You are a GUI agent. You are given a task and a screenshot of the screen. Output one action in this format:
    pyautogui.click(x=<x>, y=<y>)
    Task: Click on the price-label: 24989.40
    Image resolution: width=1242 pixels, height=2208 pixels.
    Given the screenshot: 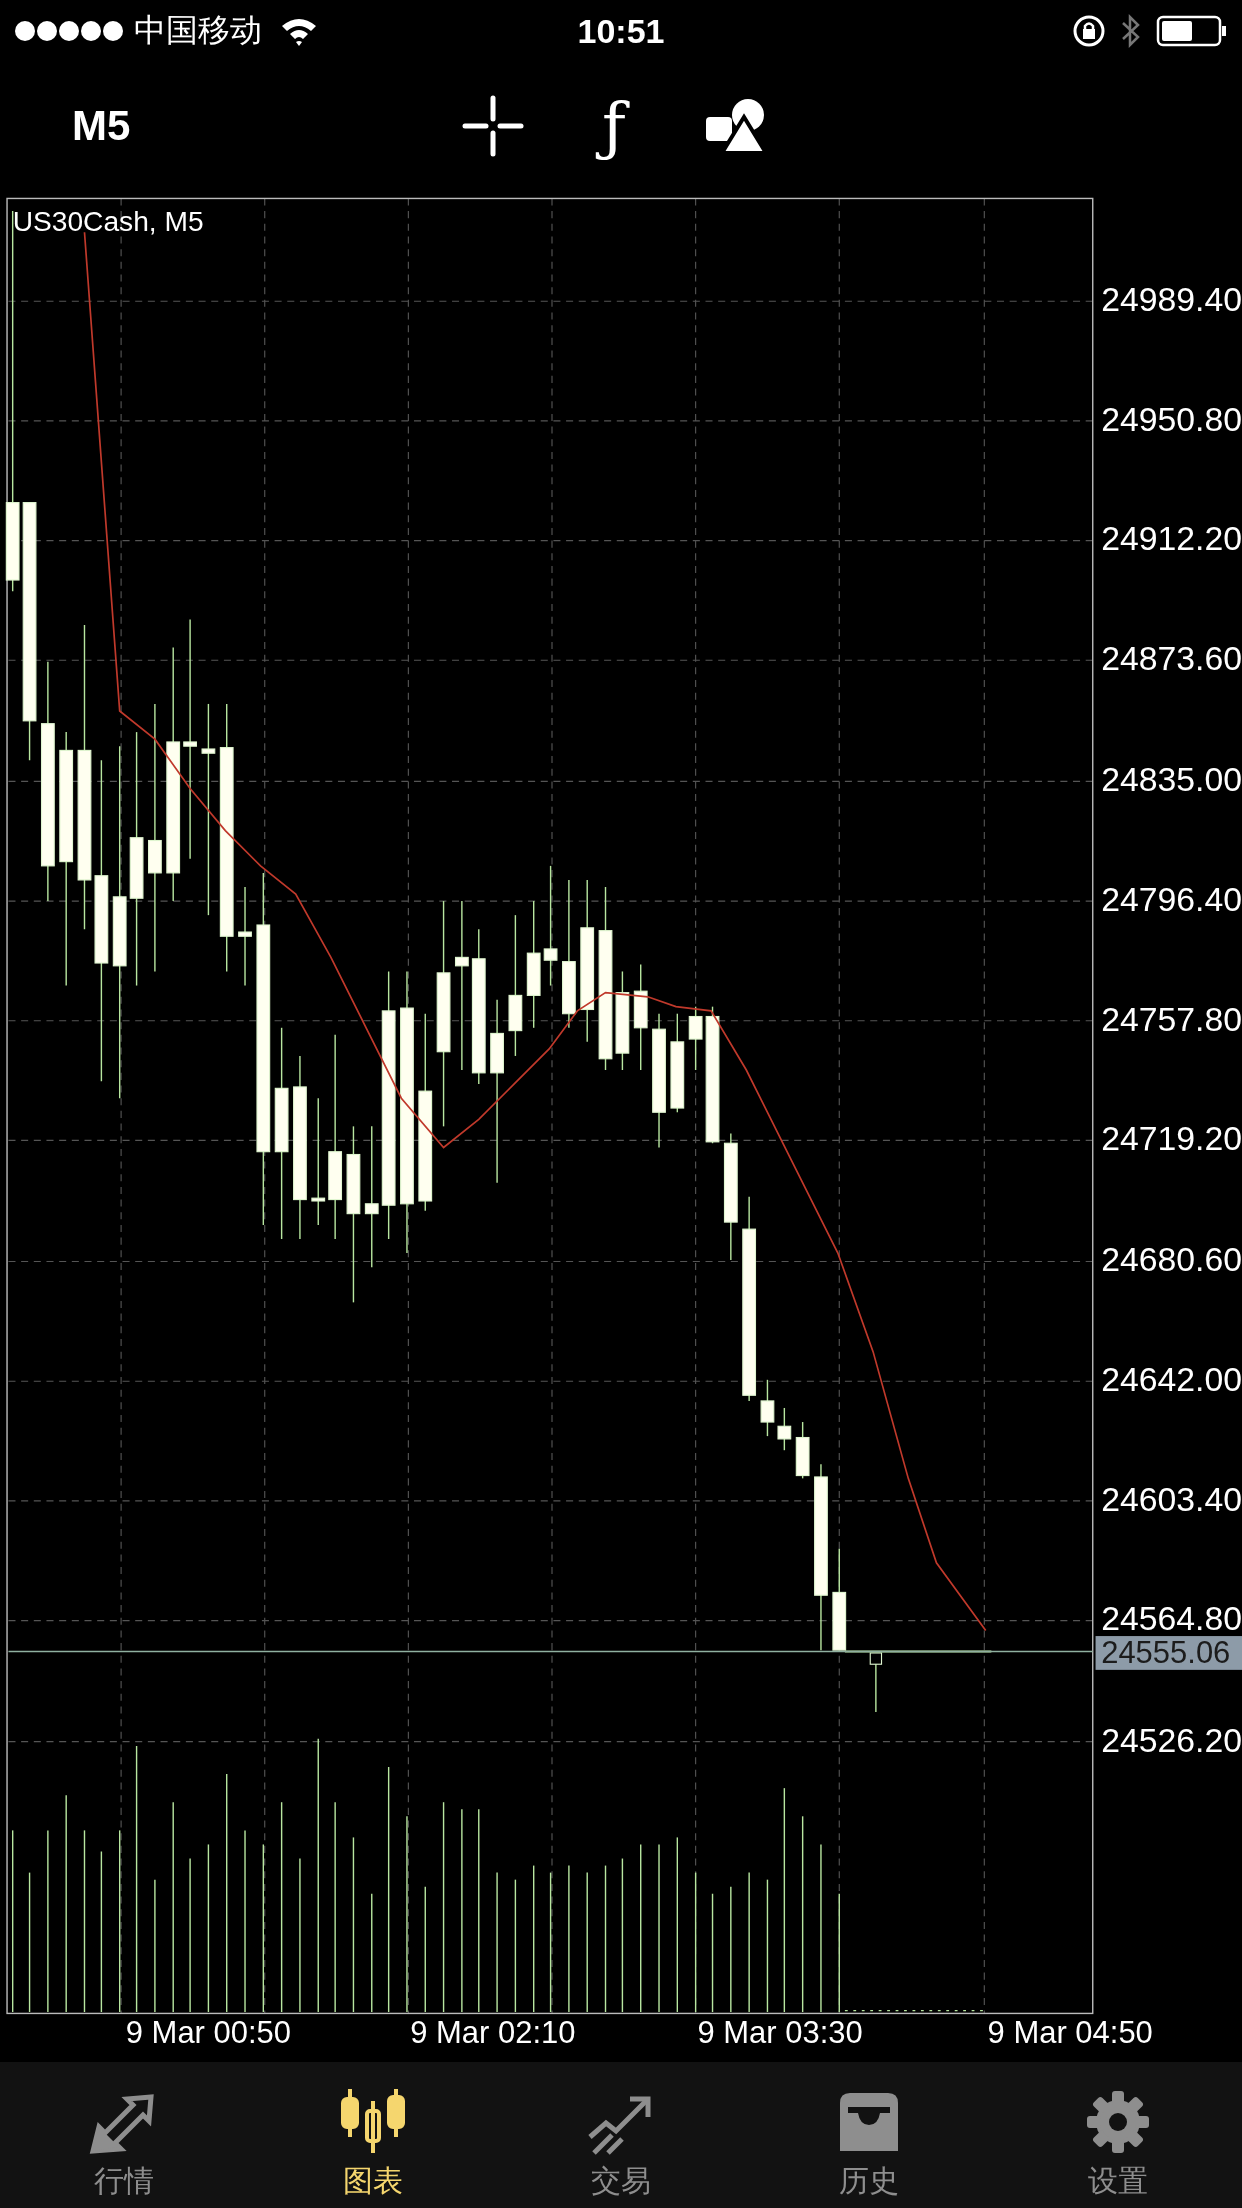 What is the action you would take?
    pyautogui.click(x=1171, y=299)
    